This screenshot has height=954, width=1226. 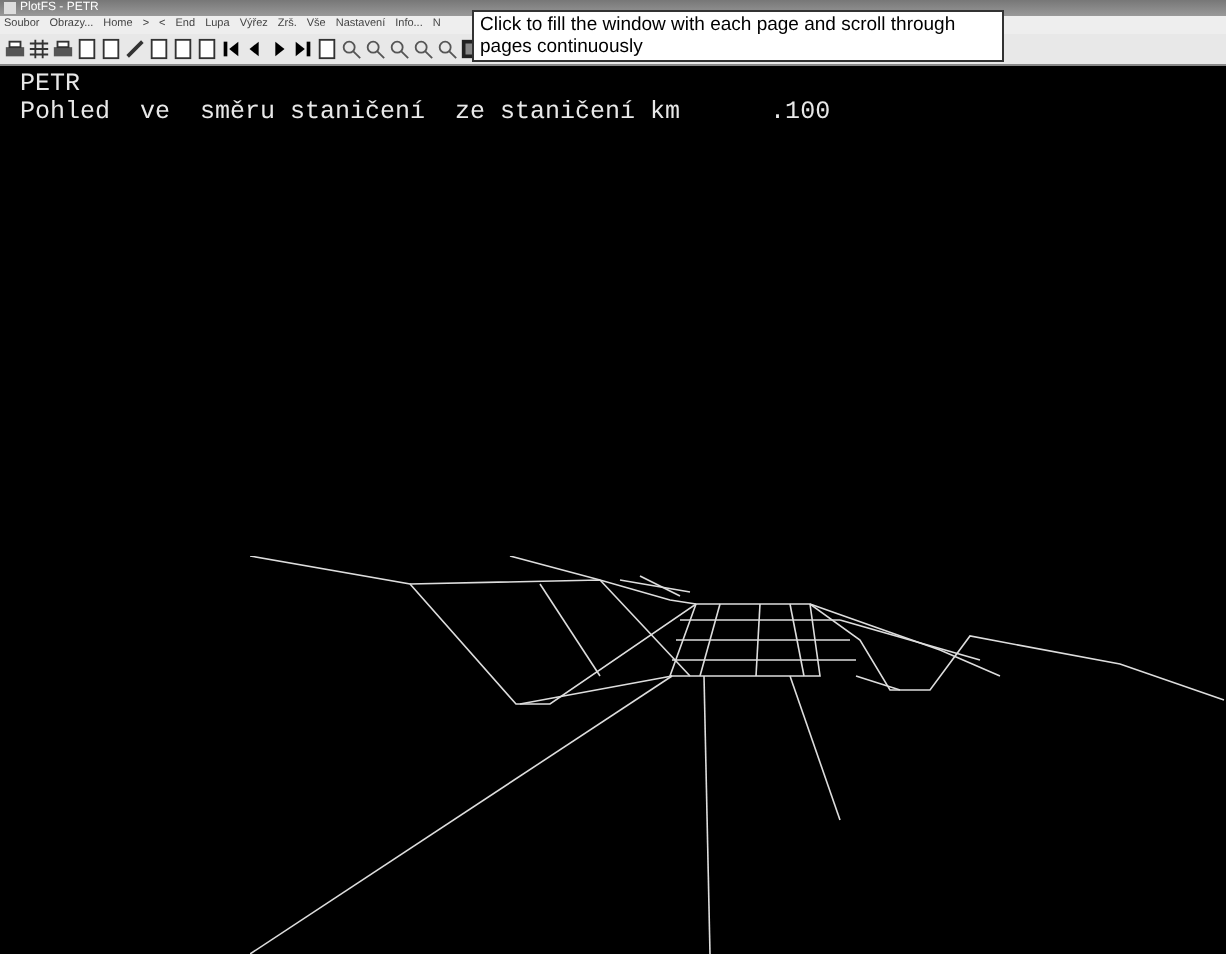 I want to click on canvas-text: Pohled ve směru staničení ze staničení km .100, so click(x=426, y=112).